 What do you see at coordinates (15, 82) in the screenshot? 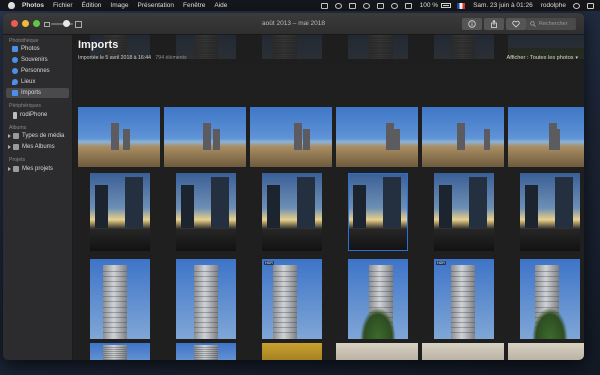
I see `places-icon` at bounding box center [15, 82].